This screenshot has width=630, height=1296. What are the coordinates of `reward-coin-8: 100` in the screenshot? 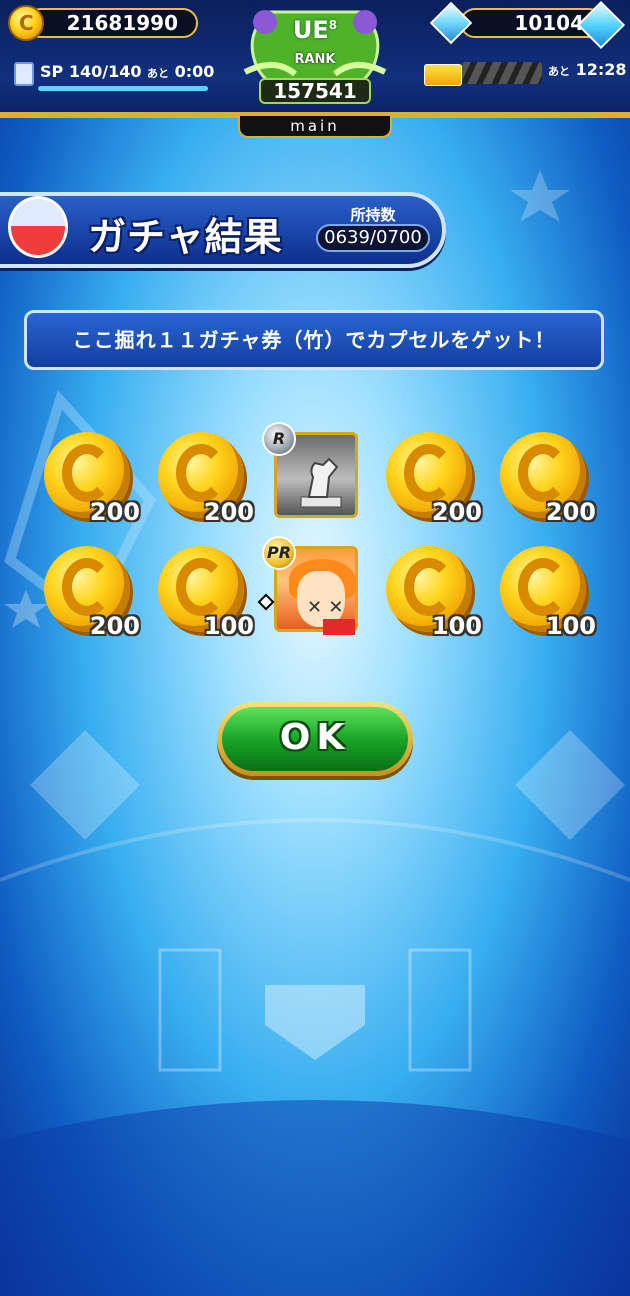 It's located at (546, 592).